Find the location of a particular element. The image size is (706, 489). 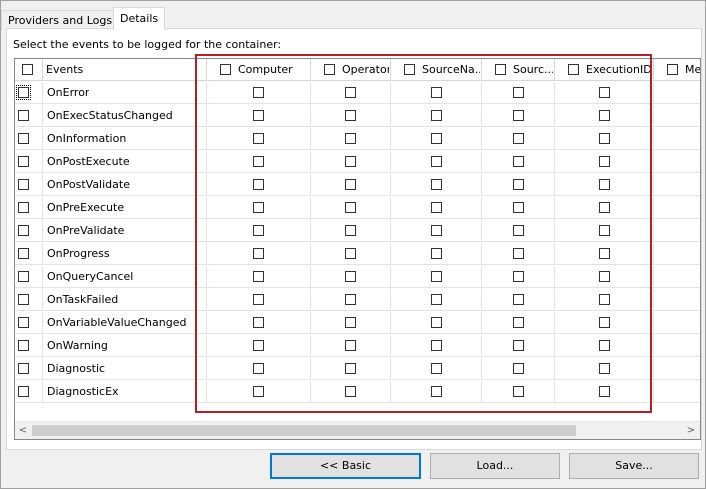

tab-providers-and-logs: Providers and Logs is located at coordinates (60, 20).